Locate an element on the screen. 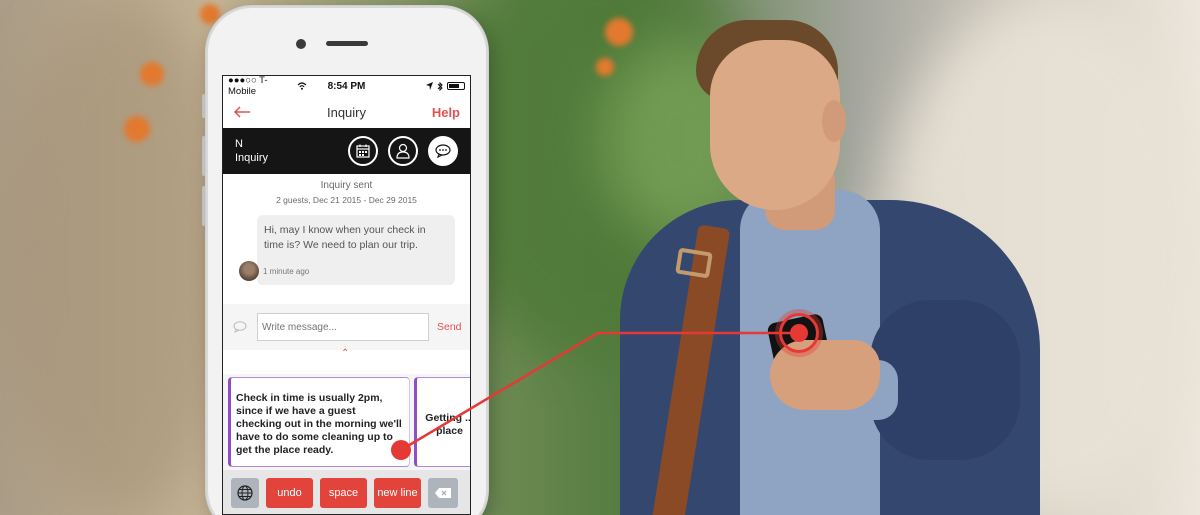 The height and width of the screenshot is (515, 1200). inquiry-status: Inquiry sent is located at coordinates (346, 185).